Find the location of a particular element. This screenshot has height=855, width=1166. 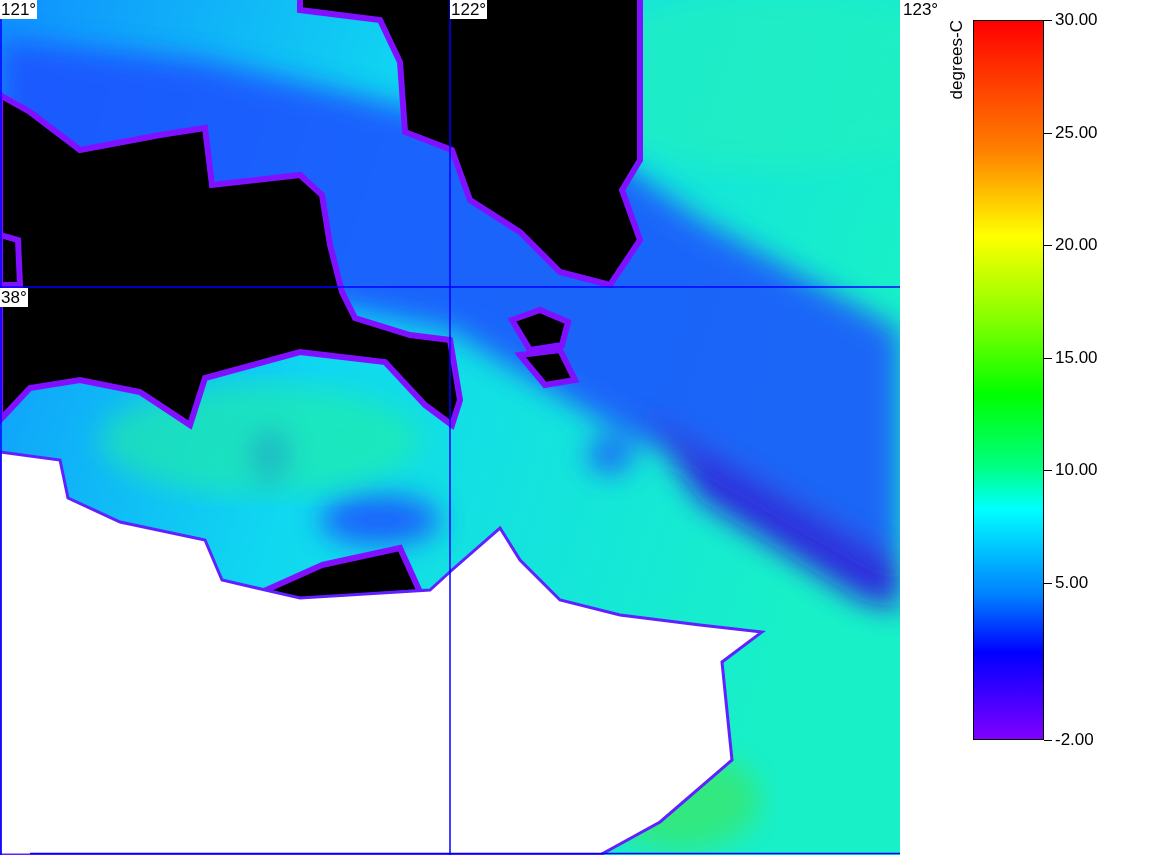

scale-label: 30.00 is located at coordinates (1076, 20).